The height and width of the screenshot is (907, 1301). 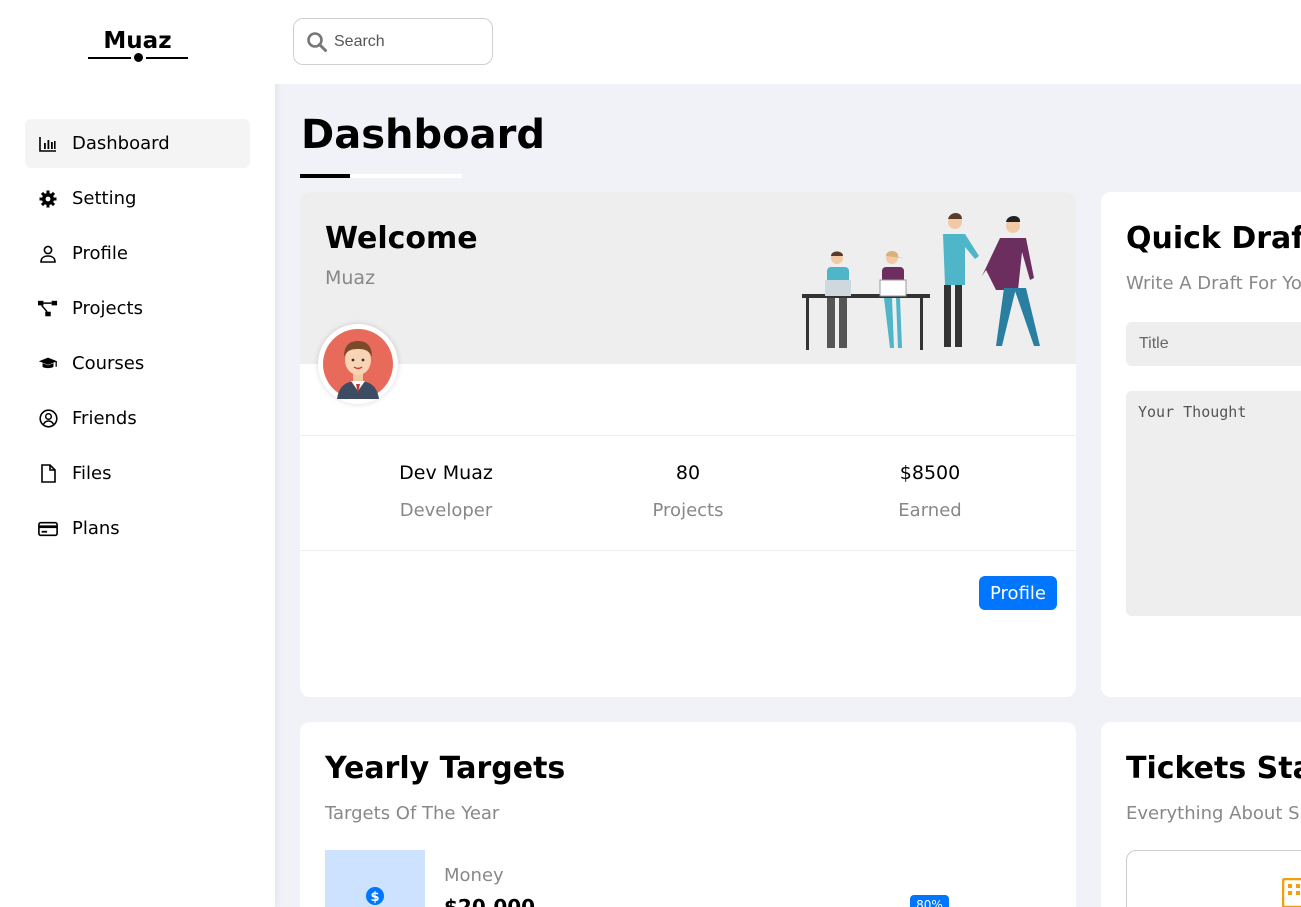 What do you see at coordinates (688, 510) in the screenshot?
I see `stat-label: Projects` at bounding box center [688, 510].